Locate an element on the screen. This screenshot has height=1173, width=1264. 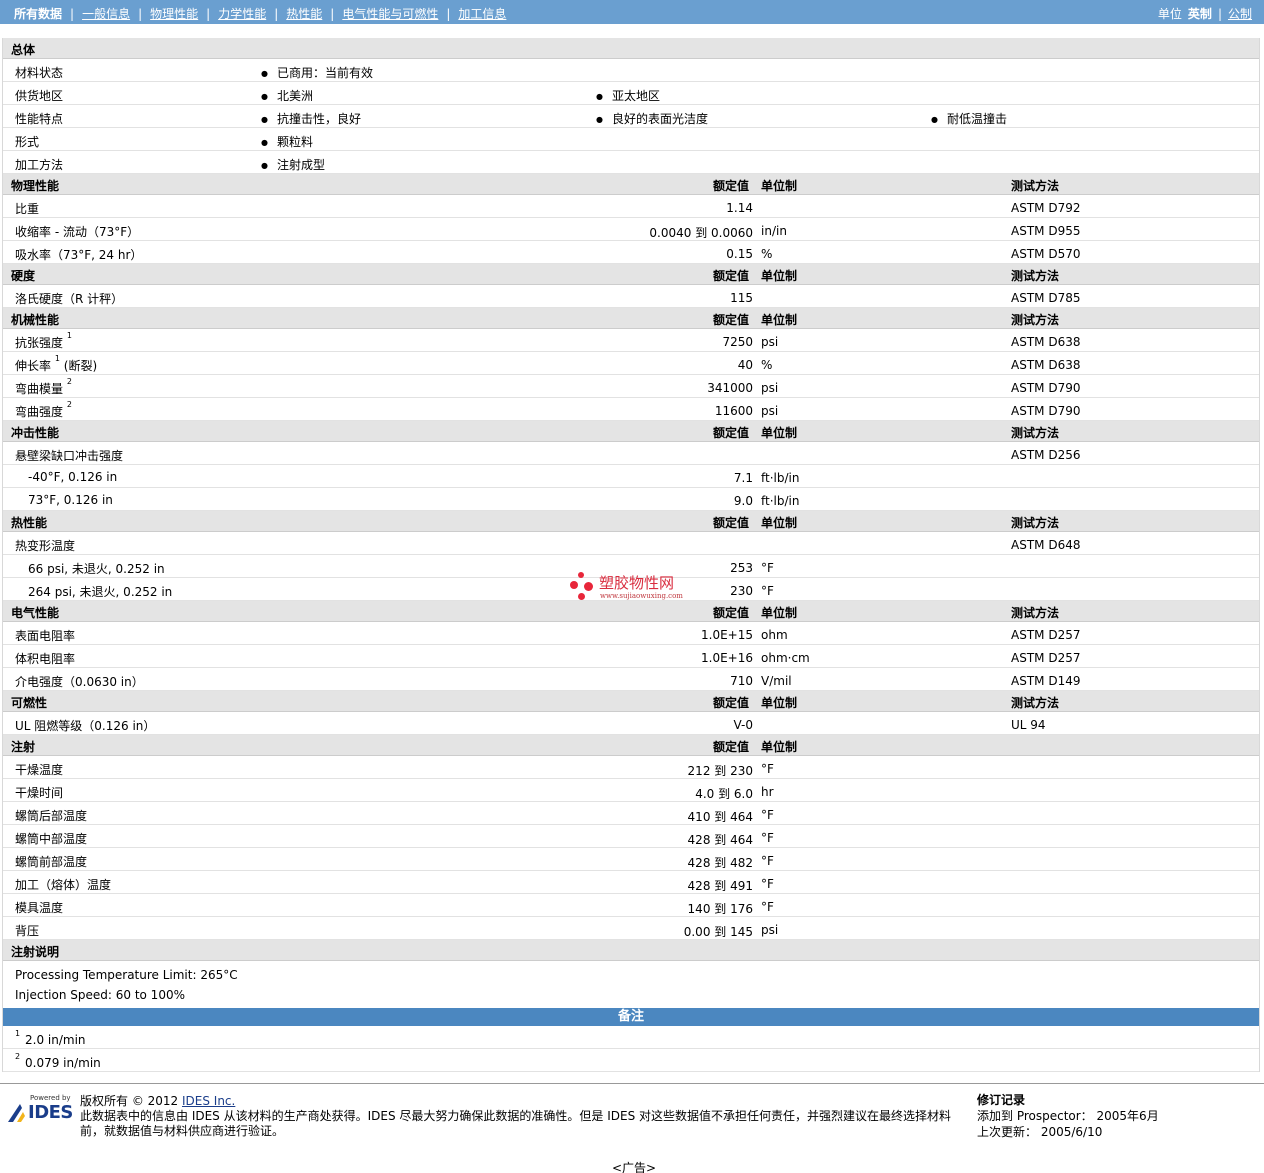
row-label: 加工方法 is located at coordinates (39, 165).